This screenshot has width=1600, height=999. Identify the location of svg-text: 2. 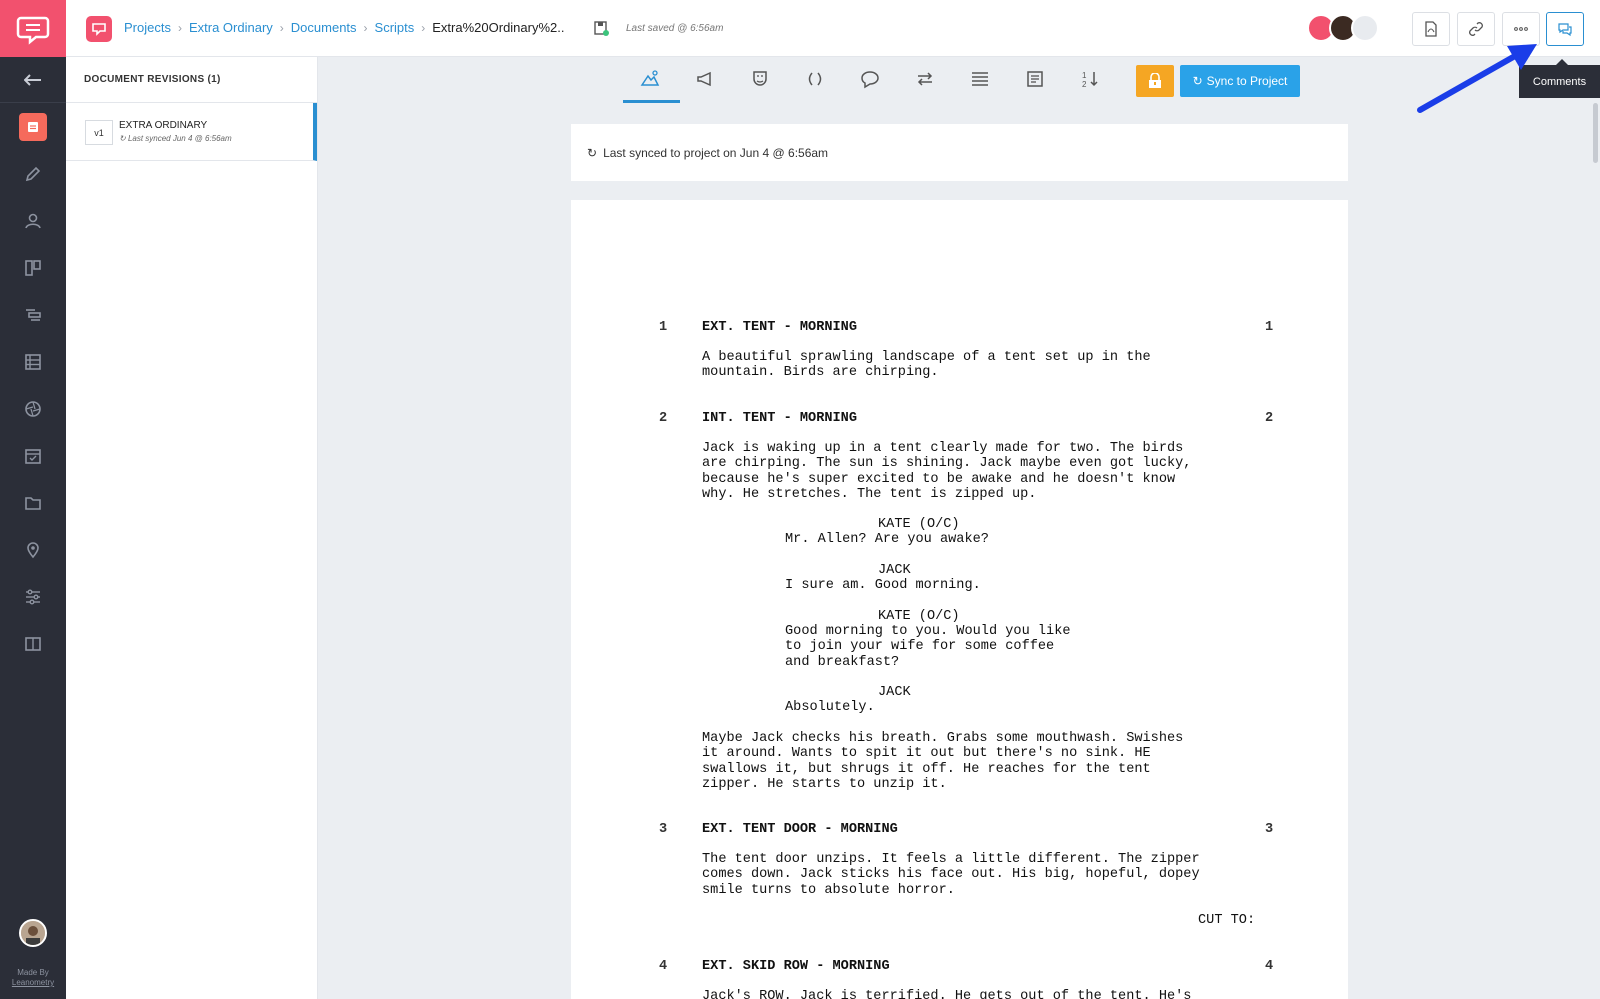
(1084, 84).